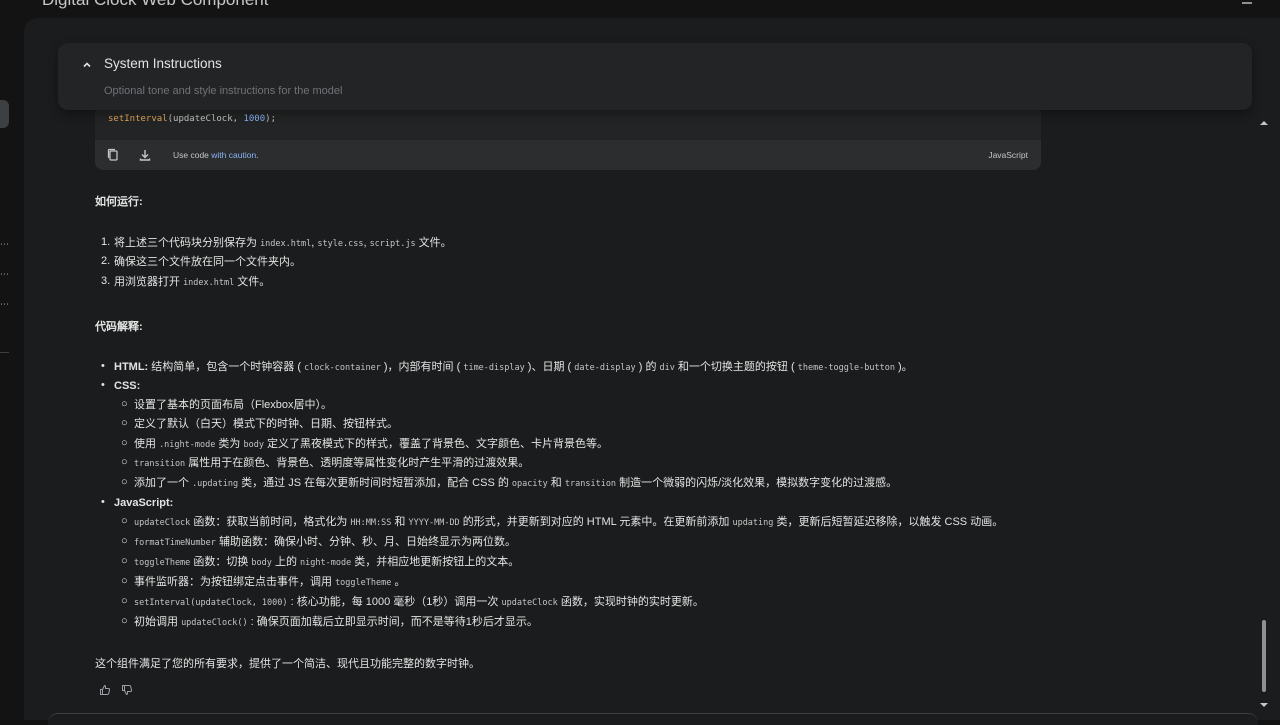 This screenshot has height=725, width=1280. I want to click on inline-code: night-mode, so click(326, 563).